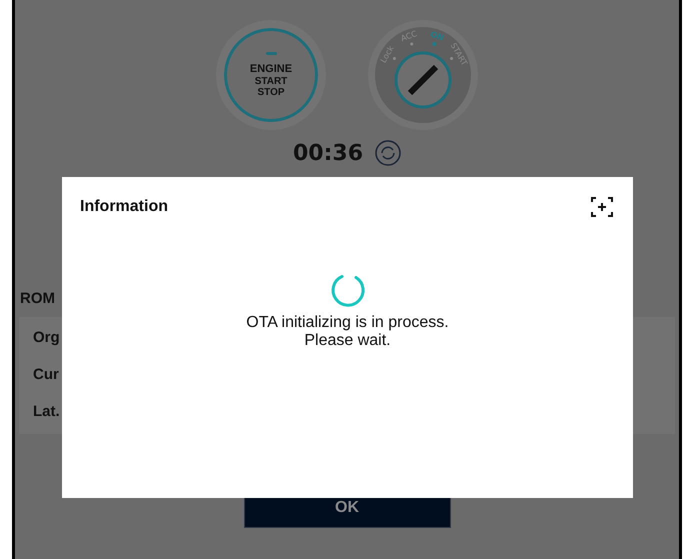 This screenshot has width=689, height=559. What do you see at coordinates (437, 38) in the screenshot?
I see `key-position: ON` at bounding box center [437, 38].